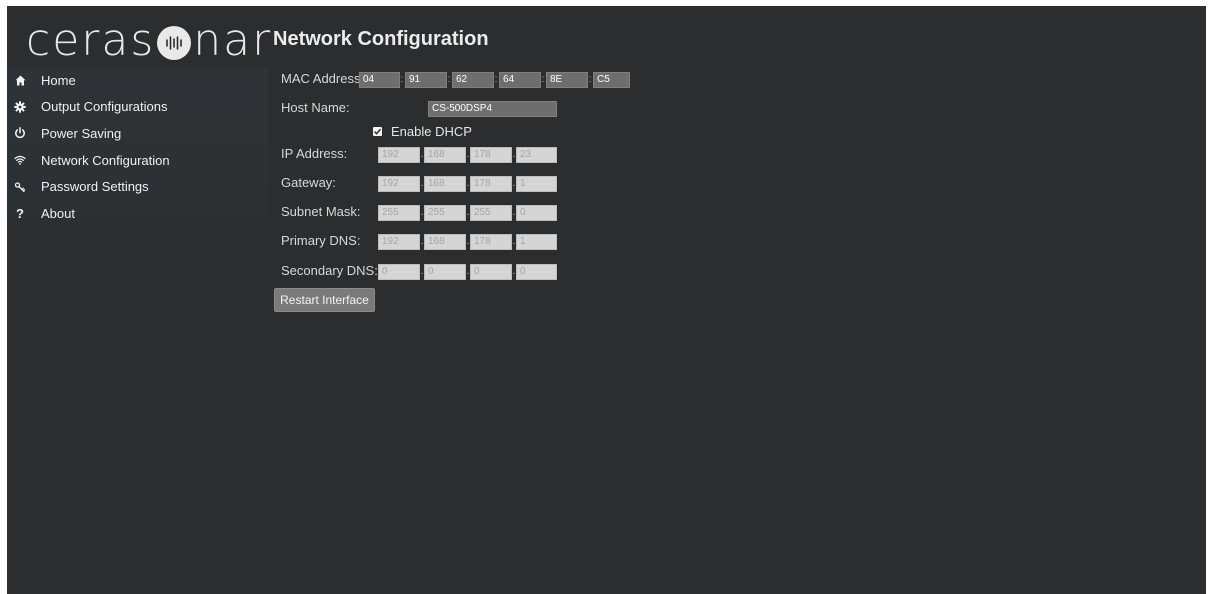  What do you see at coordinates (329, 270) in the screenshot?
I see `secondary-dns-label: Secondary DNS:` at bounding box center [329, 270].